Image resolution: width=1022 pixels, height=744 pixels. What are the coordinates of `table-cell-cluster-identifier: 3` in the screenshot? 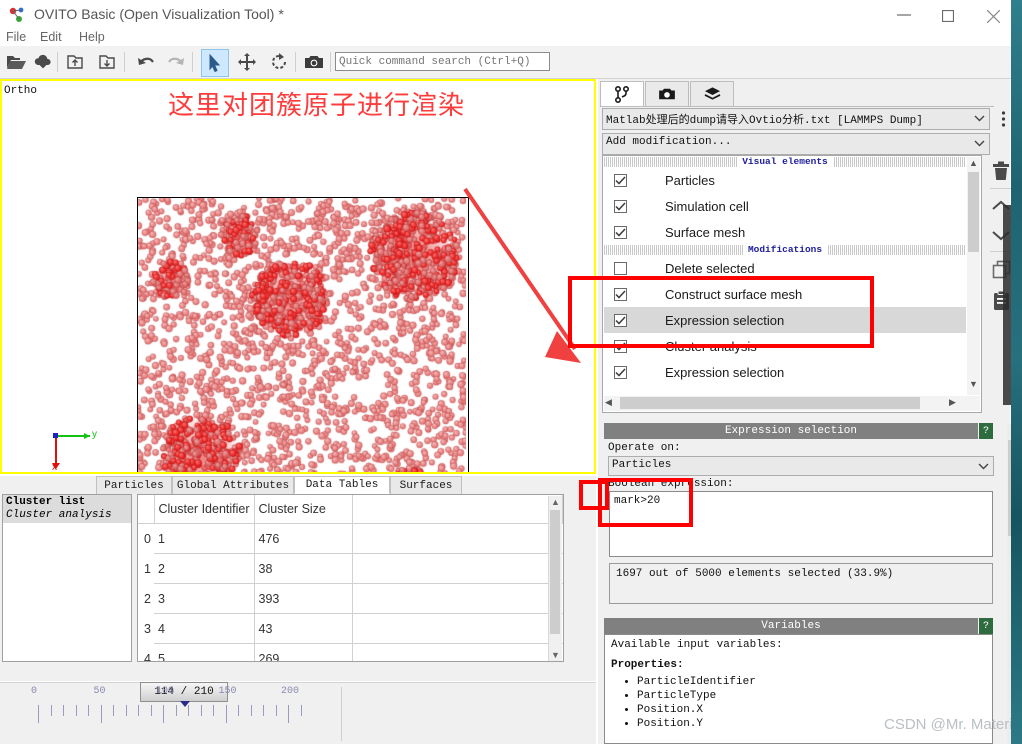 It's located at (204, 598).